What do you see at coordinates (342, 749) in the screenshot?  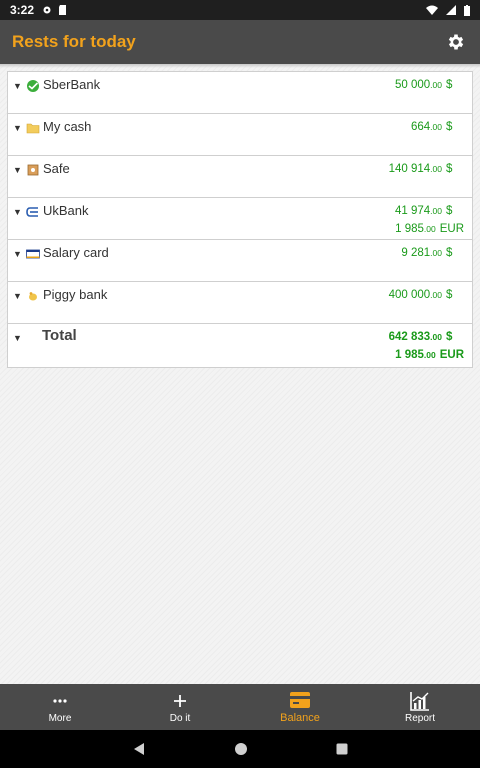 I see `recents-icon` at bounding box center [342, 749].